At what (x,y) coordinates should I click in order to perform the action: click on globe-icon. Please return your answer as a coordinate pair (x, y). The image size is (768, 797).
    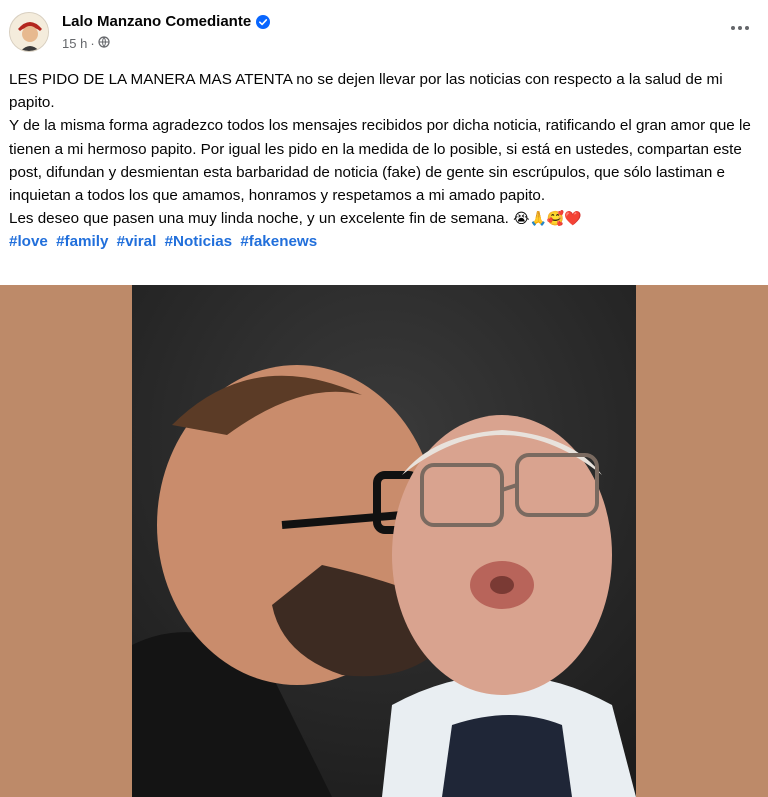
    Looking at the image, I should click on (104, 43).